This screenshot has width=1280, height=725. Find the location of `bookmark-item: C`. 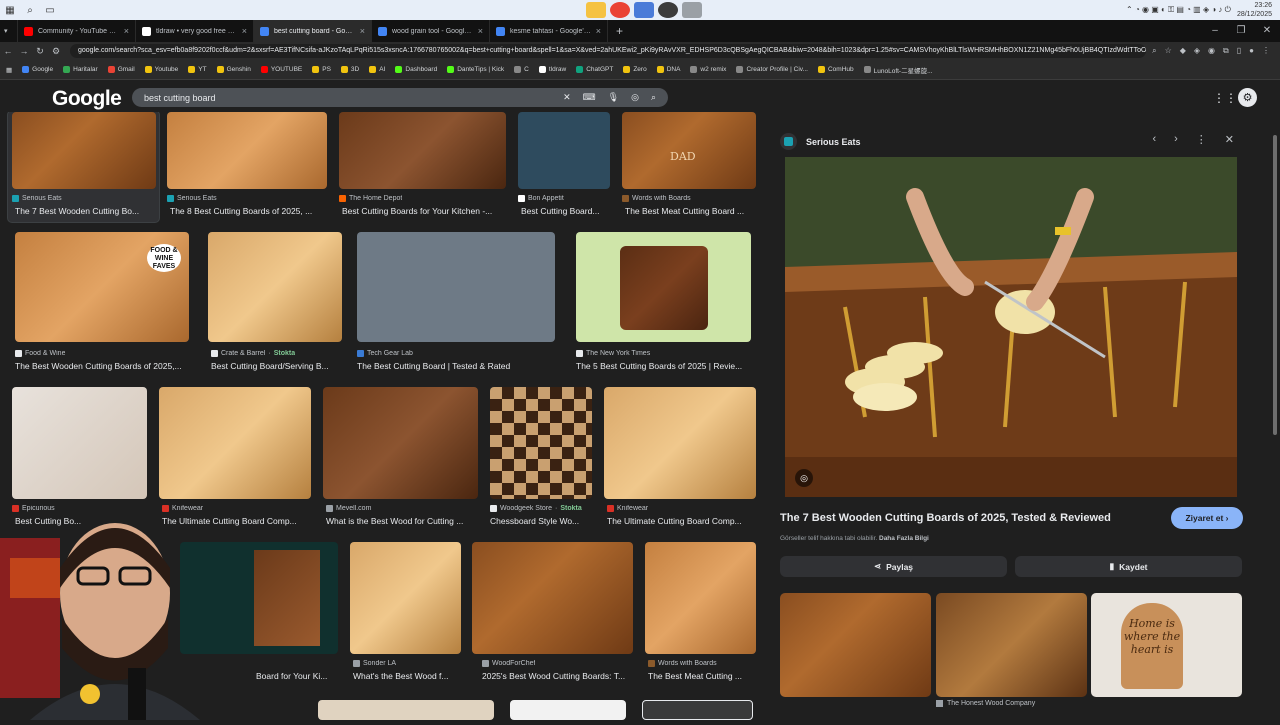

bookmark-item: C is located at coordinates (521, 69).